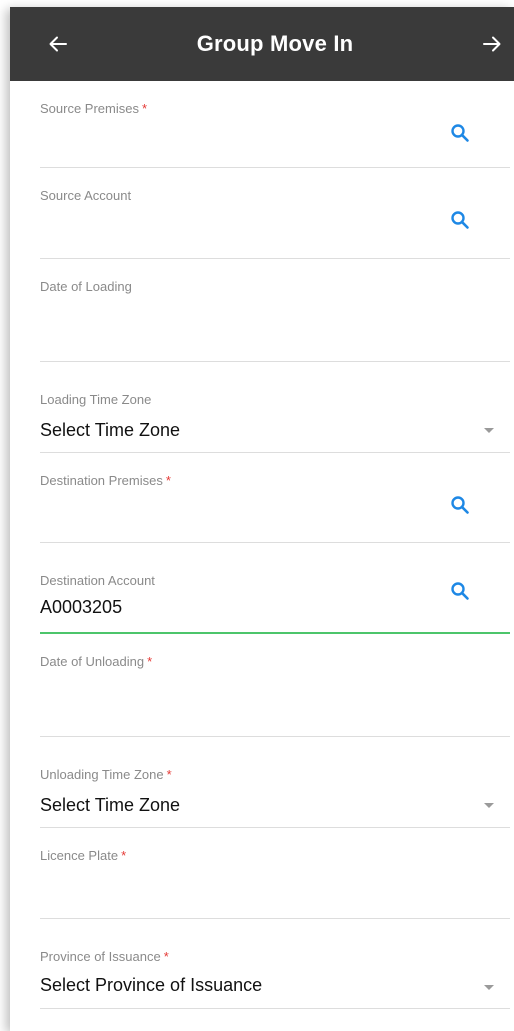 Image resolution: width=514 pixels, height=1031 pixels. What do you see at coordinates (275, 782) in the screenshot?
I see `unloading-time-zone-select: Unloading Time Zone * Select Time Zone` at bounding box center [275, 782].